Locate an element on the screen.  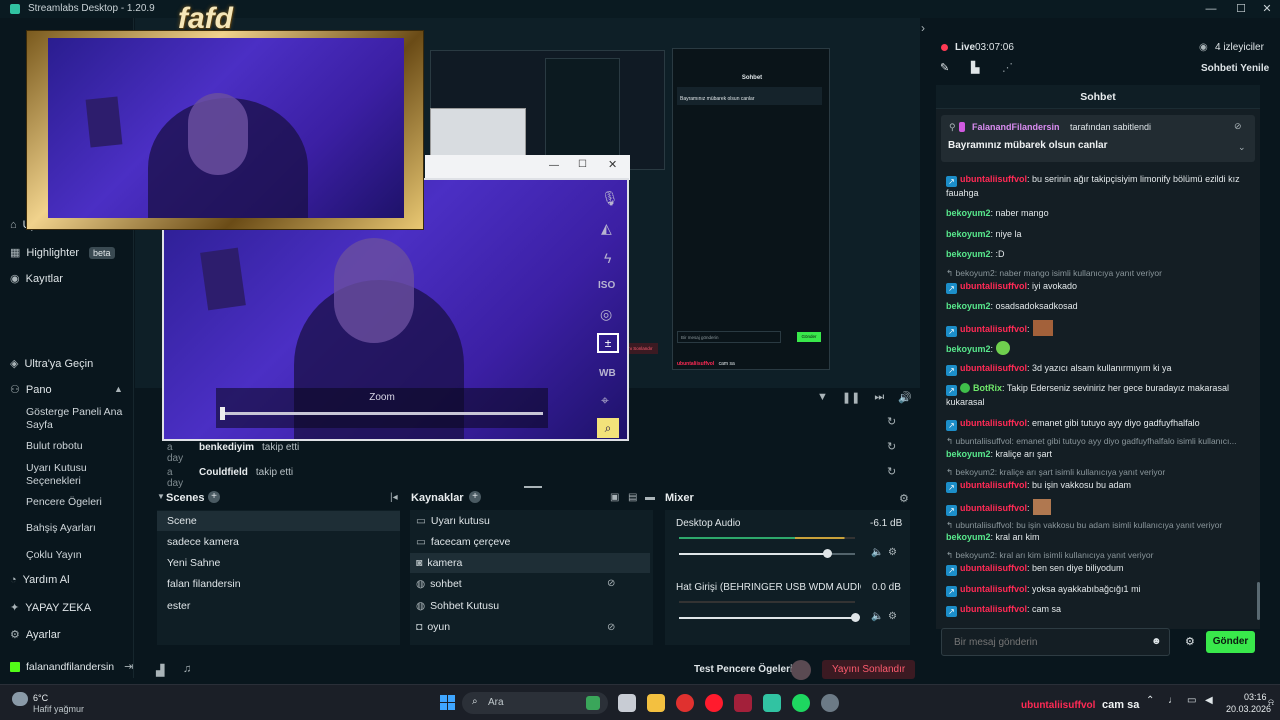
source-item: ▭ Uyarı kutusu is located at coordinates (530, 521).